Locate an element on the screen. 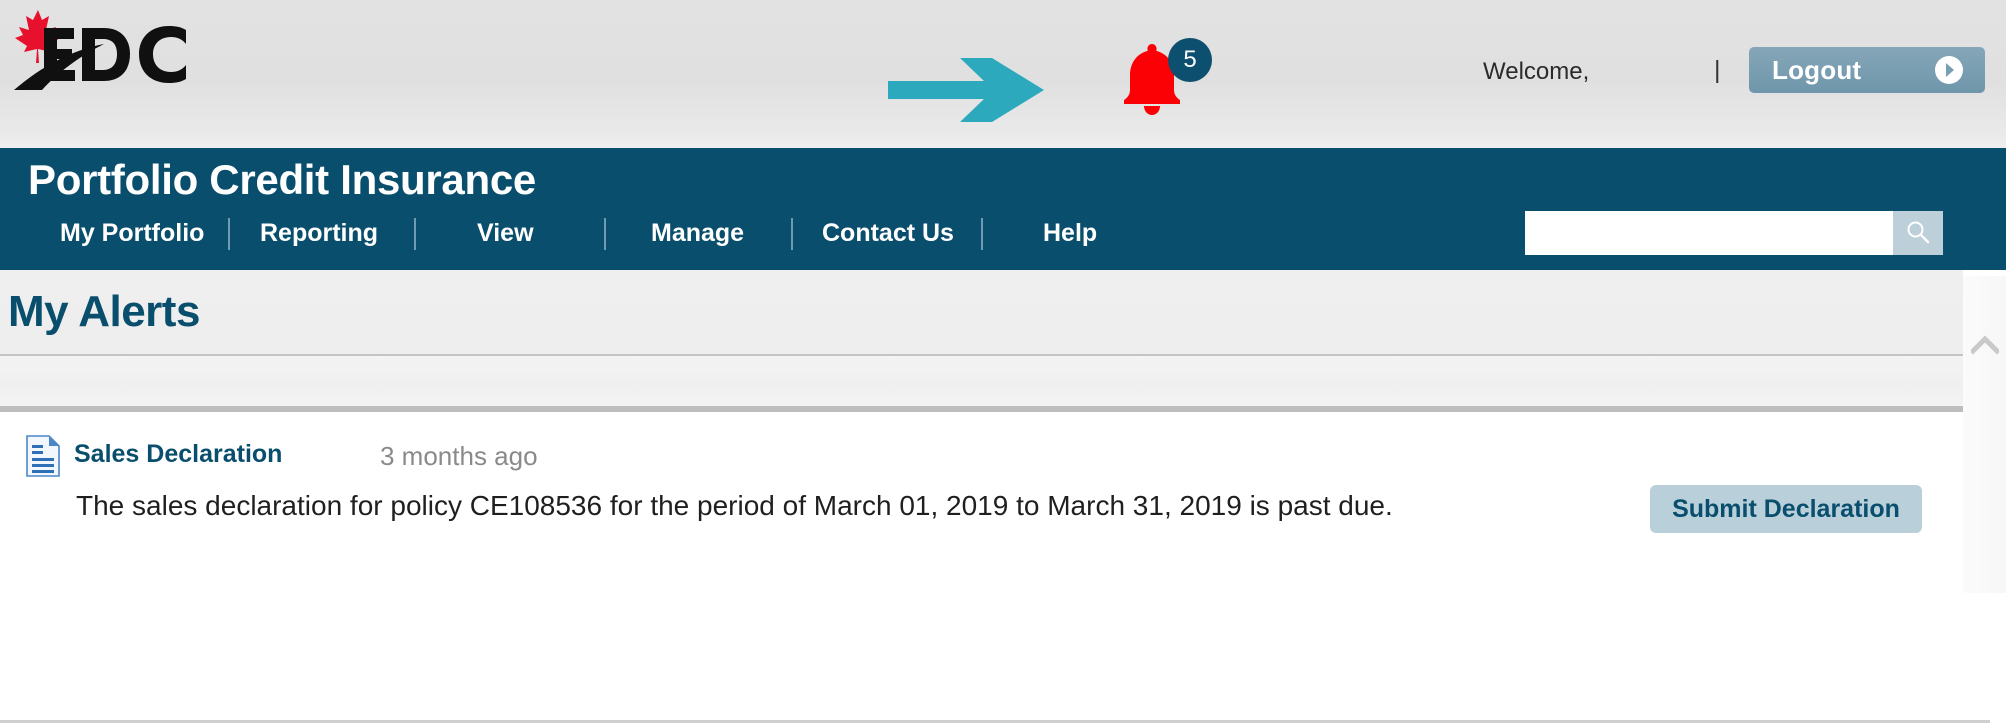 The image size is (2006, 723). nav-item-view: View is located at coordinates (505, 233).